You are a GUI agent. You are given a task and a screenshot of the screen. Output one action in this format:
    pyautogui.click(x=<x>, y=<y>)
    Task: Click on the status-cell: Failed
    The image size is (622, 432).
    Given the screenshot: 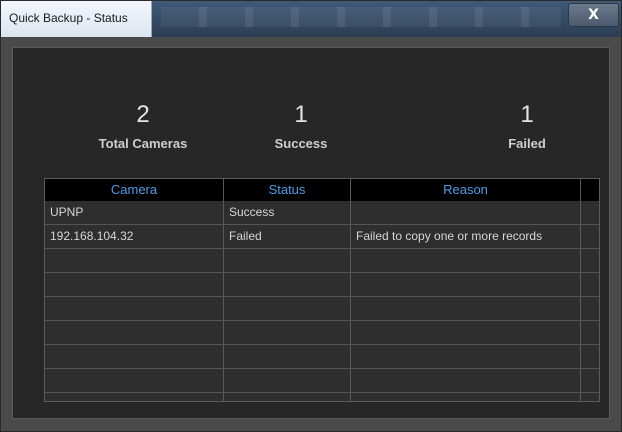 What is the action you would take?
    pyautogui.click(x=245, y=236)
    